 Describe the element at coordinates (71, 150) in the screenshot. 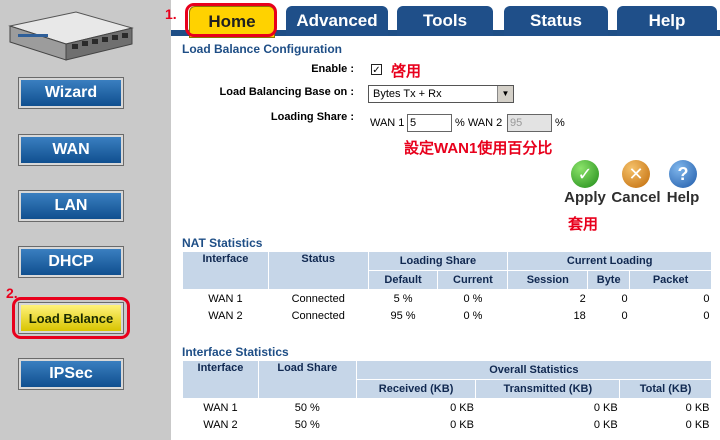

I see `sidebar-item-wan: WAN` at that location.